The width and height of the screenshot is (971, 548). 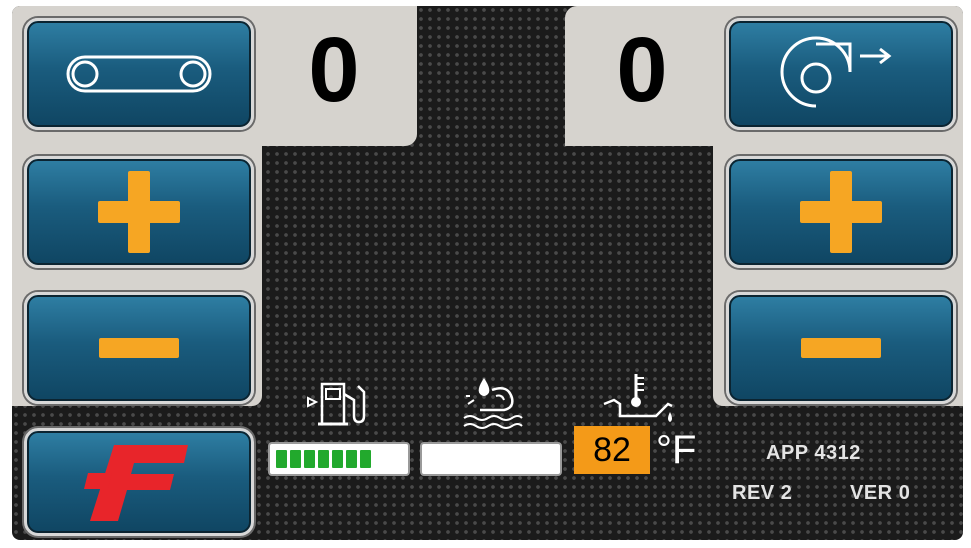 I want to click on rev-label: REV 2, so click(x=762, y=493).